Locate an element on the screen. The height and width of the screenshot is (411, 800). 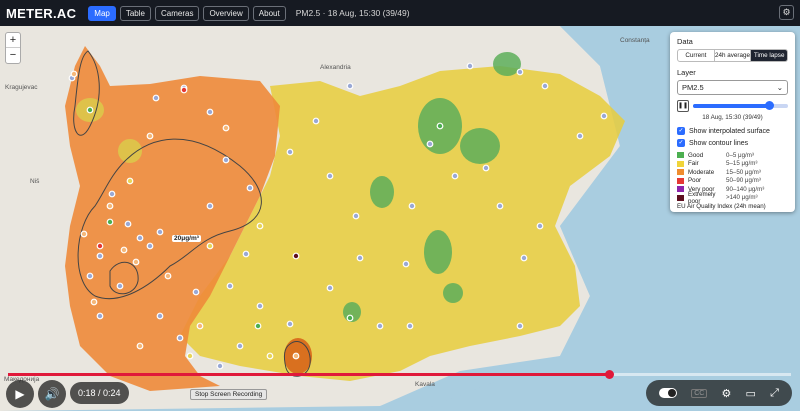
legend-item: Good 0–5 μg/m³ is located at coordinates (732, 155).